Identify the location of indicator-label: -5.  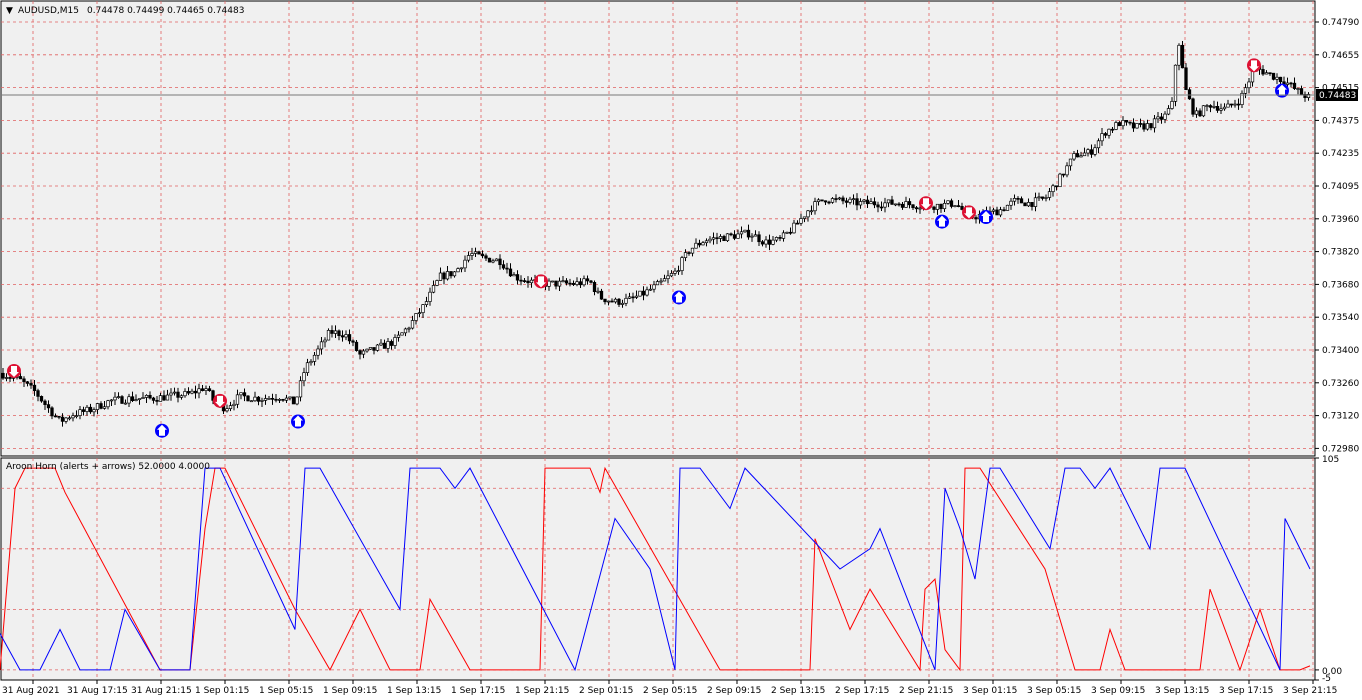
(1326, 679).